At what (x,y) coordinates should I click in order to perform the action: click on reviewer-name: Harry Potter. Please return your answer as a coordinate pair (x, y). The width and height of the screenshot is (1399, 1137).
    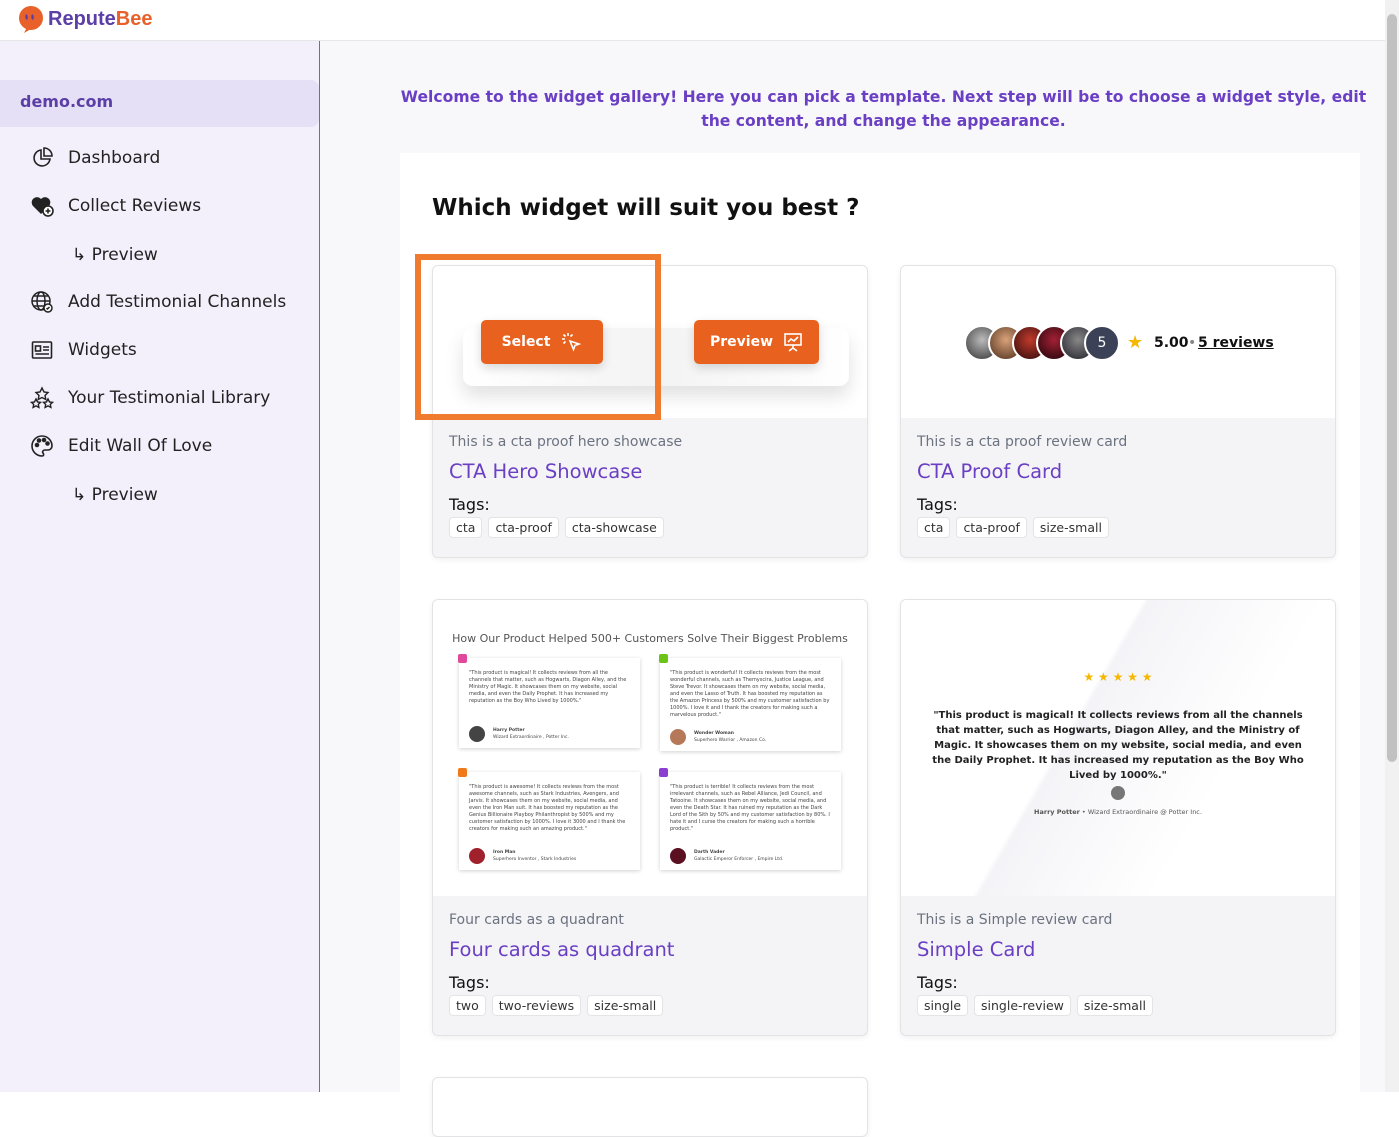
    Looking at the image, I should click on (509, 730).